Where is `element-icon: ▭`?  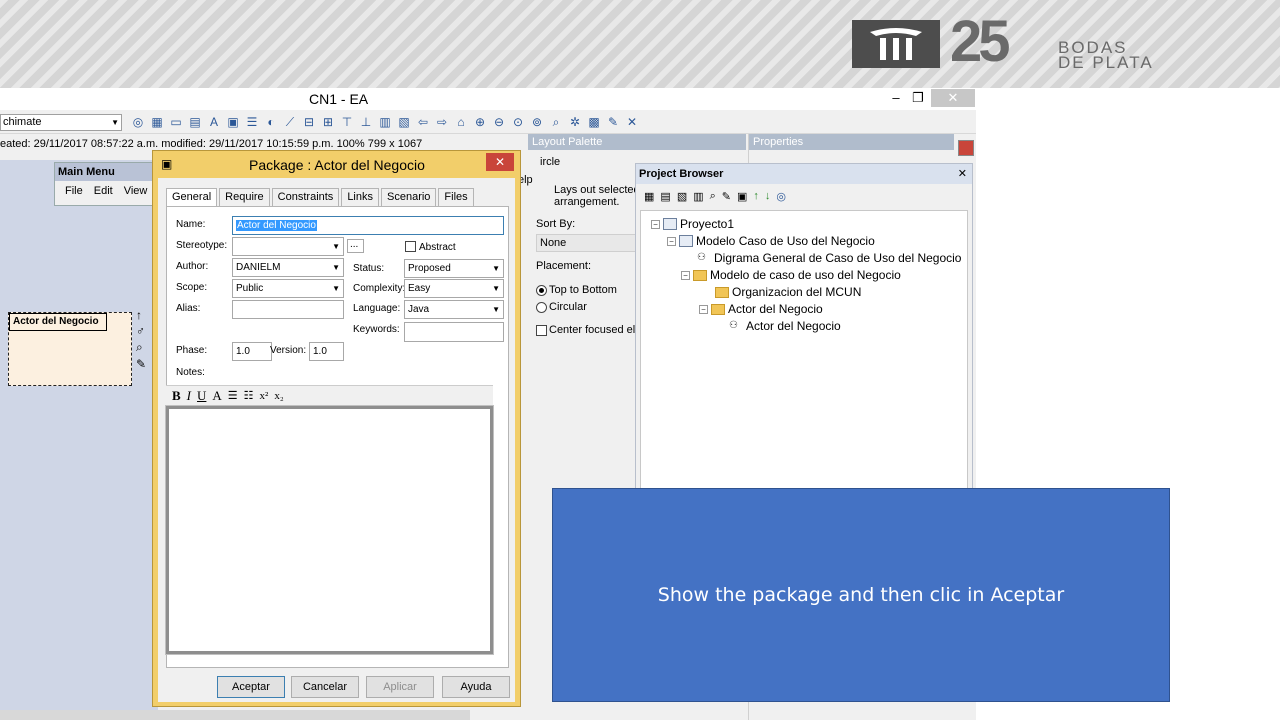
element-icon: ▭ is located at coordinates (176, 122).